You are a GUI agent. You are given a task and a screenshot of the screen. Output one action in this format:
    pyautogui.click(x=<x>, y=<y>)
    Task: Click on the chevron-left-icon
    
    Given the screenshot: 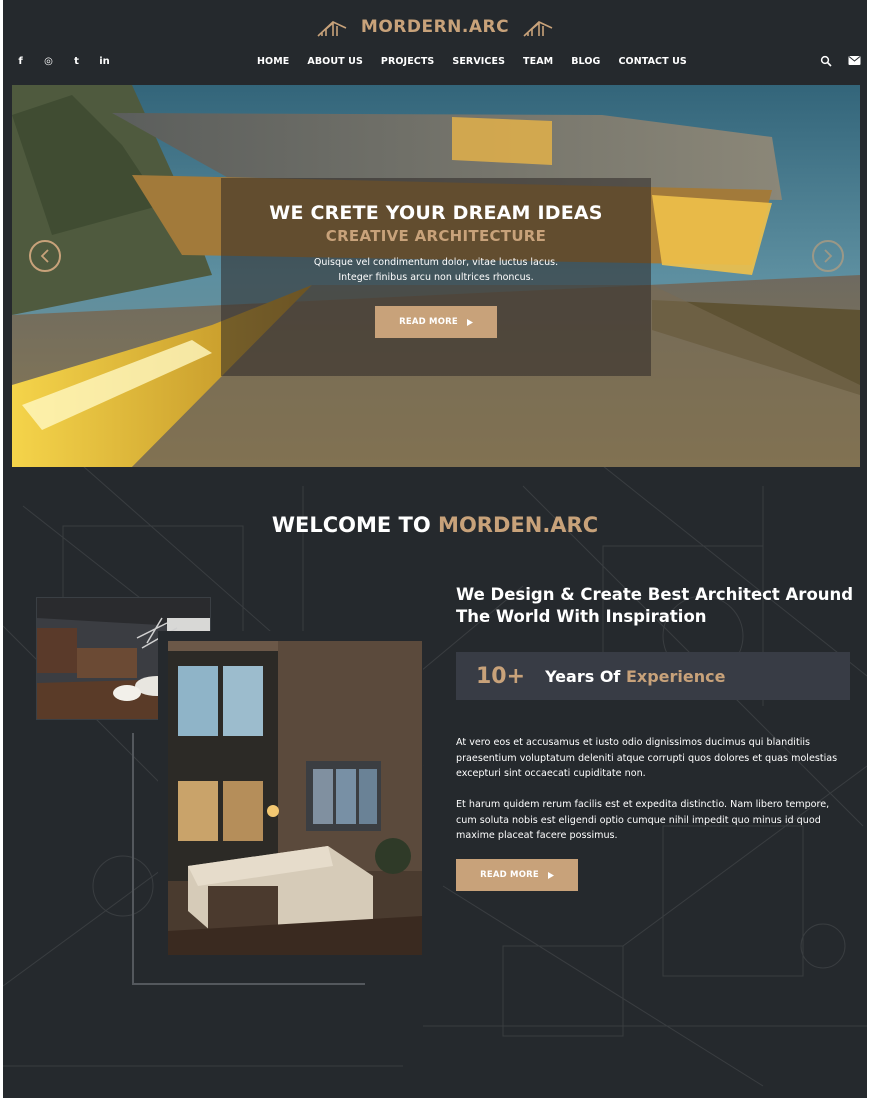 What is the action you would take?
    pyautogui.click(x=44, y=256)
    